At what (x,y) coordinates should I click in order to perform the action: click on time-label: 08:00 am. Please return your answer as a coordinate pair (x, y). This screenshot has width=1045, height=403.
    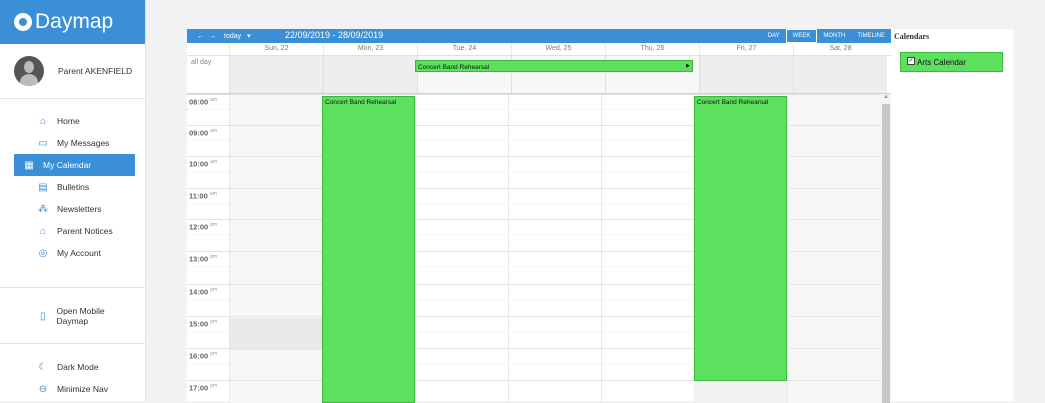
    Looking at the image, I should click on (203, 102).